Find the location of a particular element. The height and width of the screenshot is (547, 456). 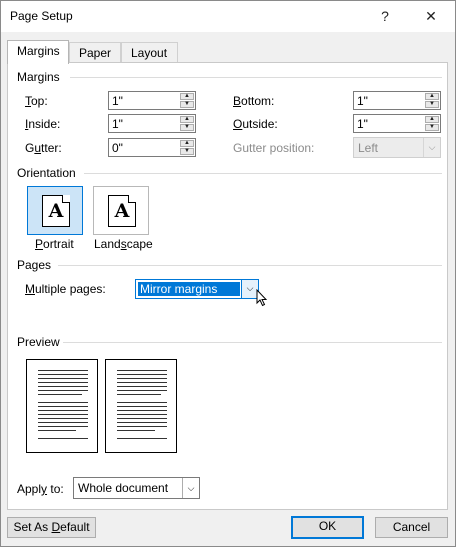

preview-section-title: Preview is located at coordinates (38, 342).